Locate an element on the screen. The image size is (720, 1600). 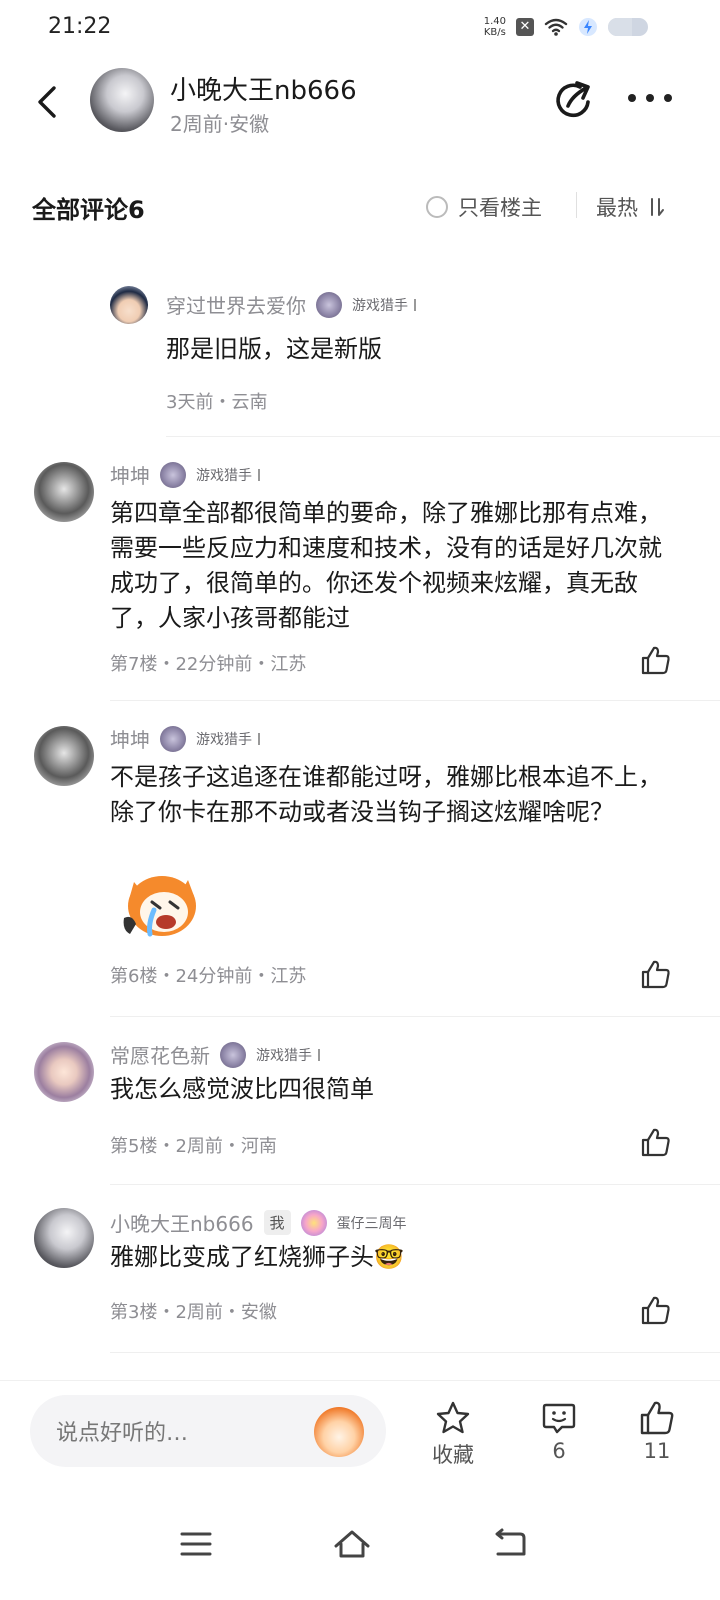
comment-author: 穿过世界去爱你 is located at coordinates (236, 304).